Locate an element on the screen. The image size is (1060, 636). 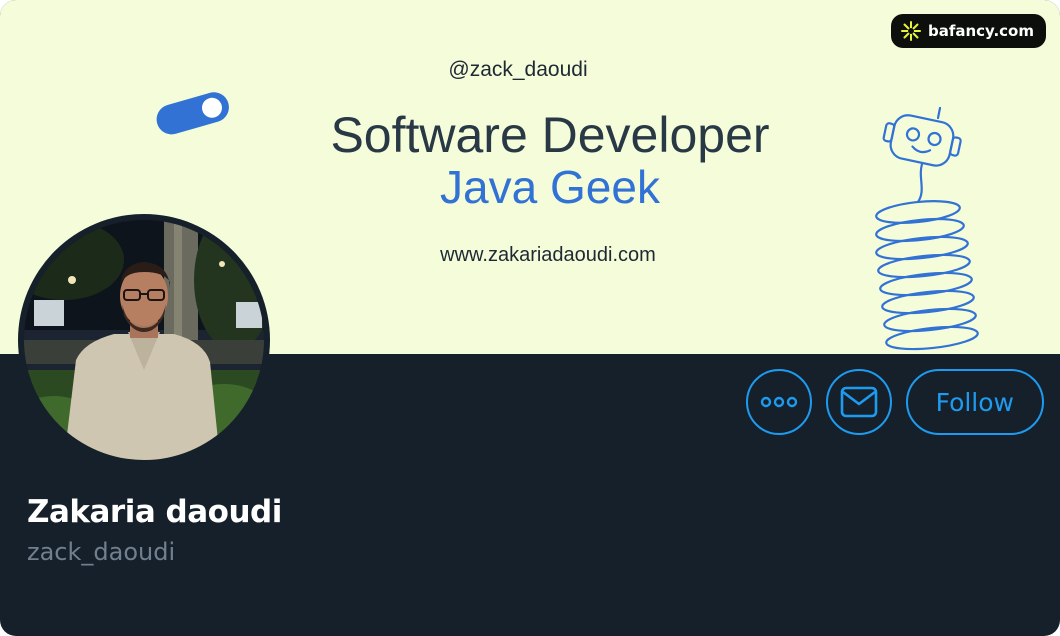
more-options-button is located at coordinates (778, 402).